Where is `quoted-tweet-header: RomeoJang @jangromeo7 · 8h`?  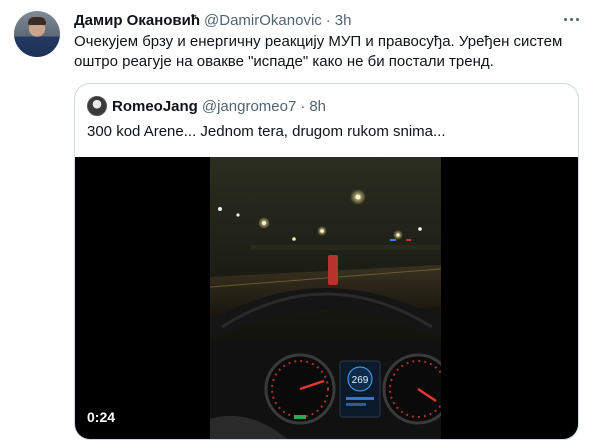
quoted-tweet-header: RomeoJang @jangromeo7 · 8h is located at coordinates (206, 106).